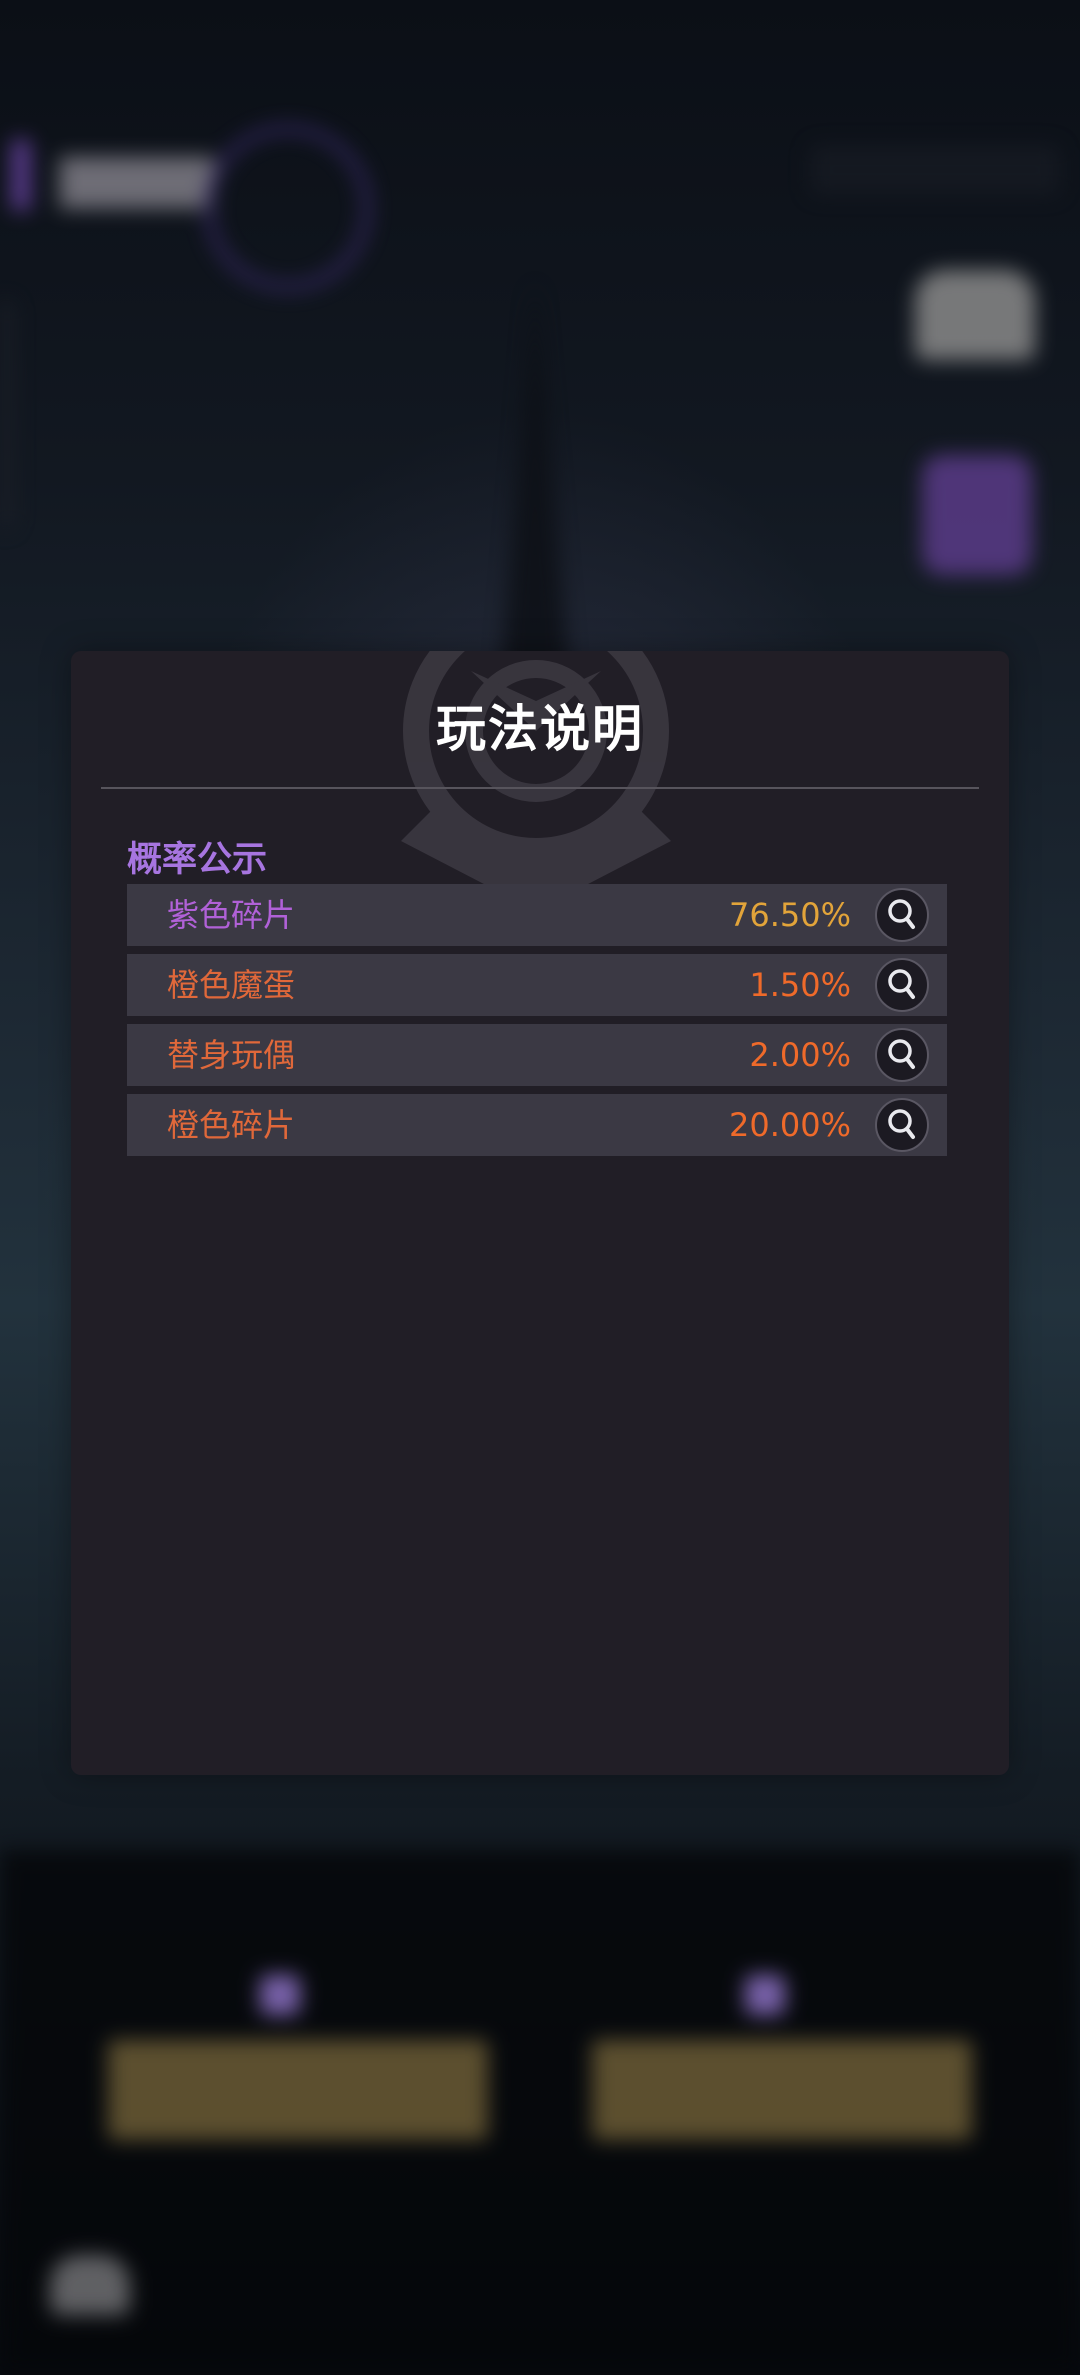  Describe the element at coordinates (7, 415) in the screenshot. I see `background-side-tab` at that location.